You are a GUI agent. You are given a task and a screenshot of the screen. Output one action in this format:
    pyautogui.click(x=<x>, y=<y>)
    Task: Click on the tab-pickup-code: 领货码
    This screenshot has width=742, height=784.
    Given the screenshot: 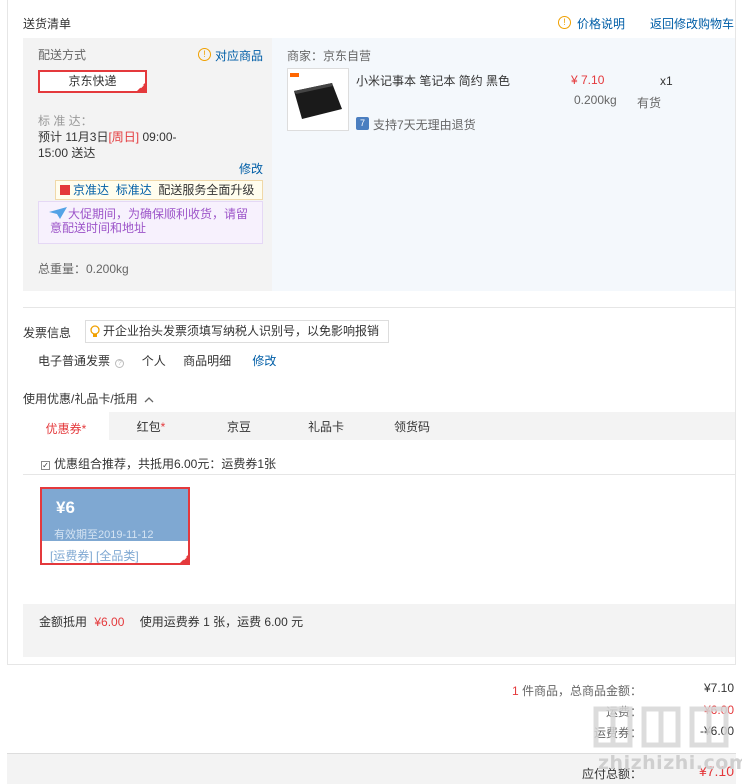 What is the action you would take?
    pyautogui.click(x=412, y=426)
    